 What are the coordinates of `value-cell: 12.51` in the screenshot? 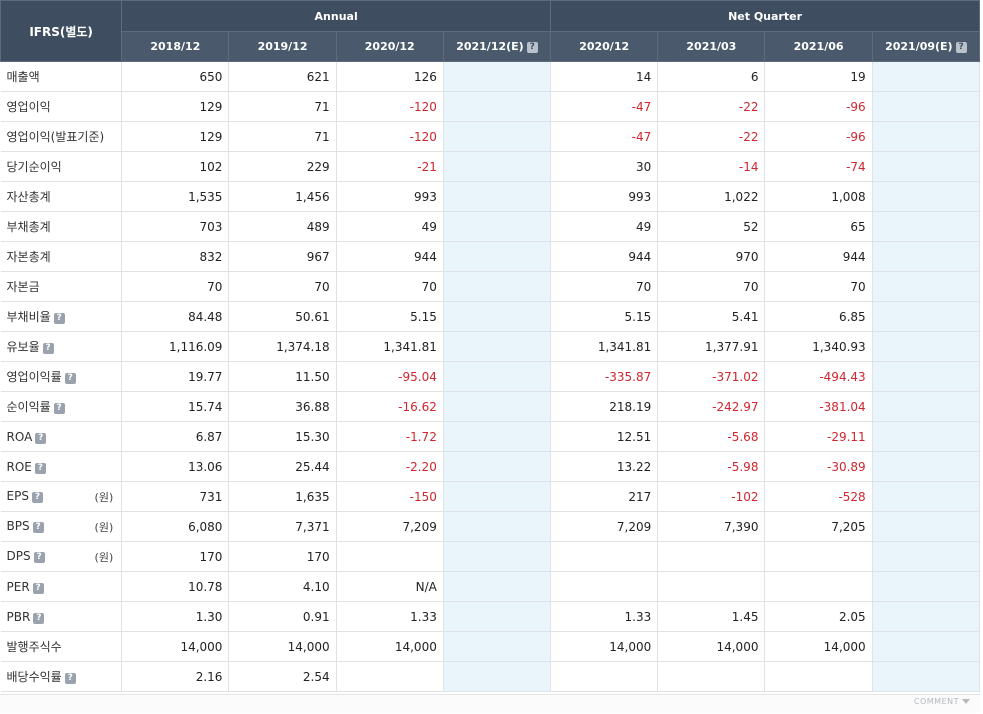 It's located at (604, 436).